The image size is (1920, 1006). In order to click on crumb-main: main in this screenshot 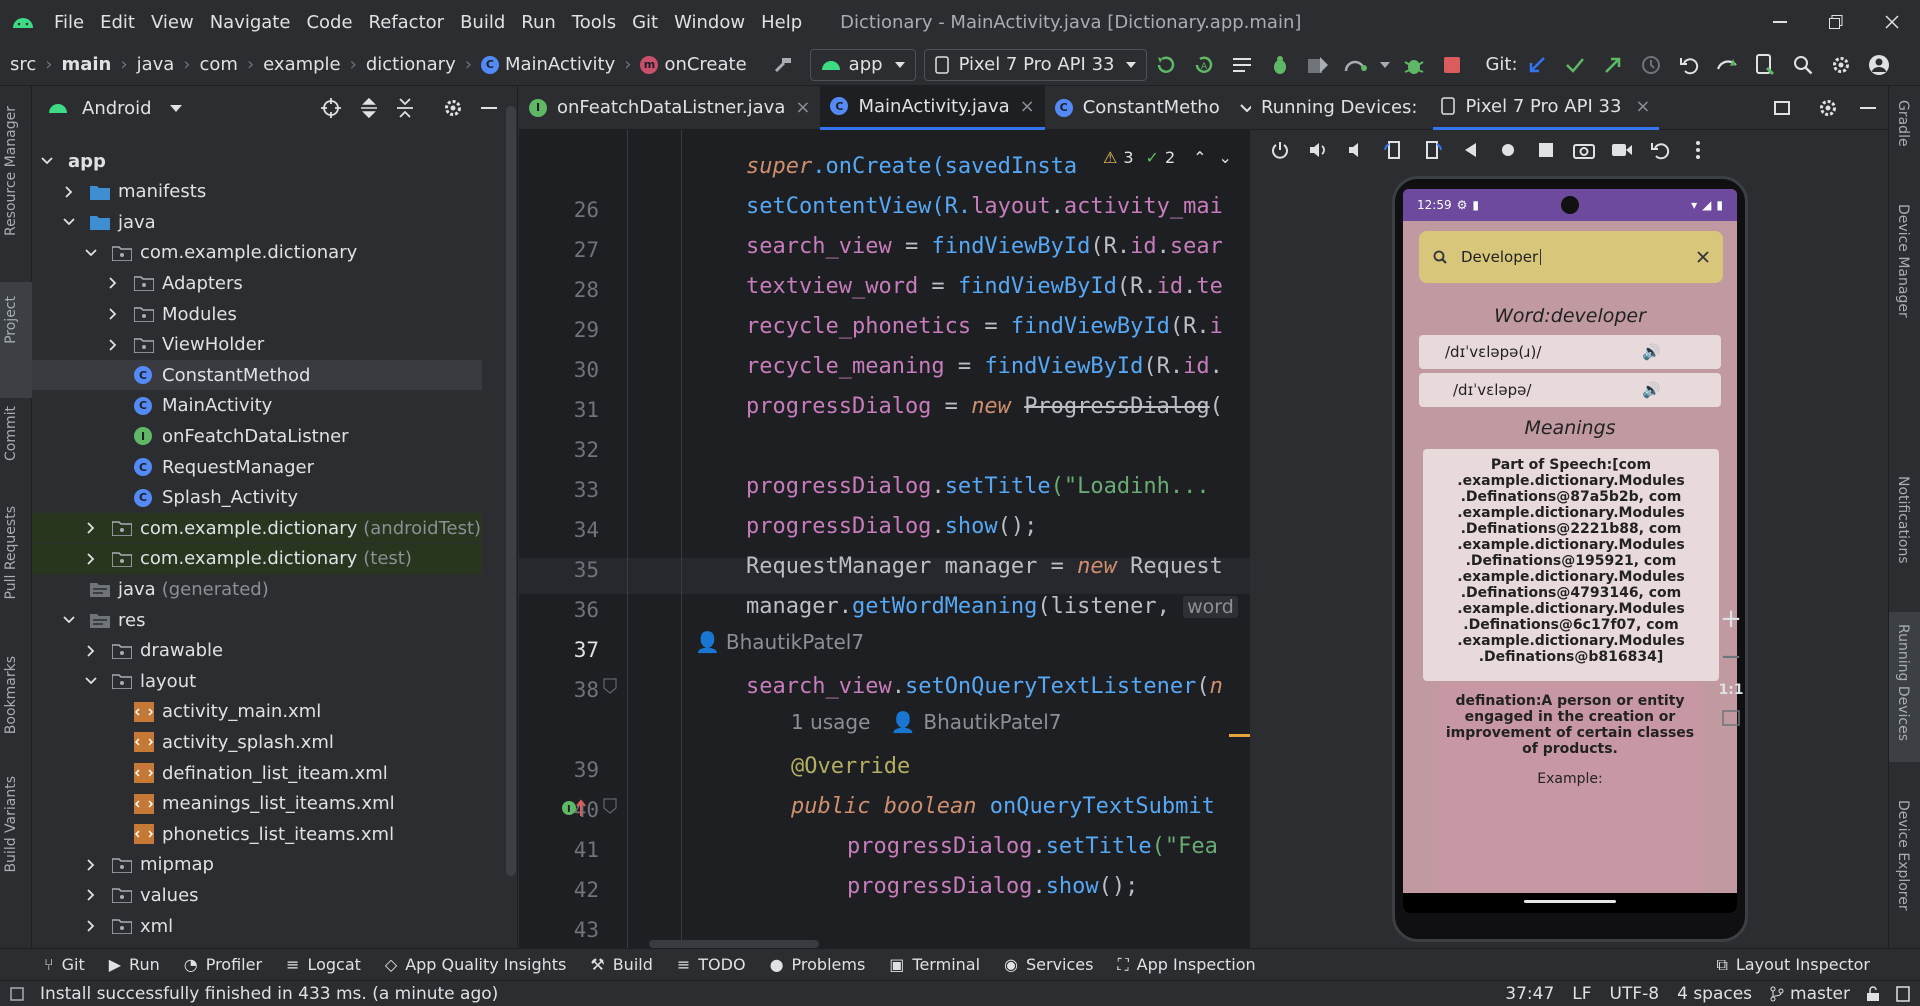, I will do `click(86, 64)`.